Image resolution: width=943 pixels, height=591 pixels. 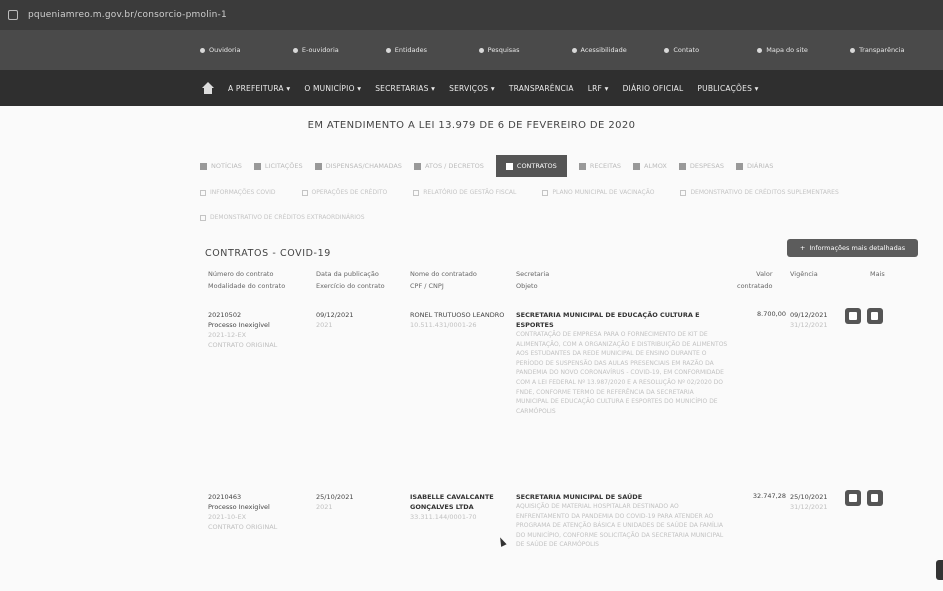 I want to click on top-link-acessibilidade: Acessibilidade, so click(x=618, y=50).